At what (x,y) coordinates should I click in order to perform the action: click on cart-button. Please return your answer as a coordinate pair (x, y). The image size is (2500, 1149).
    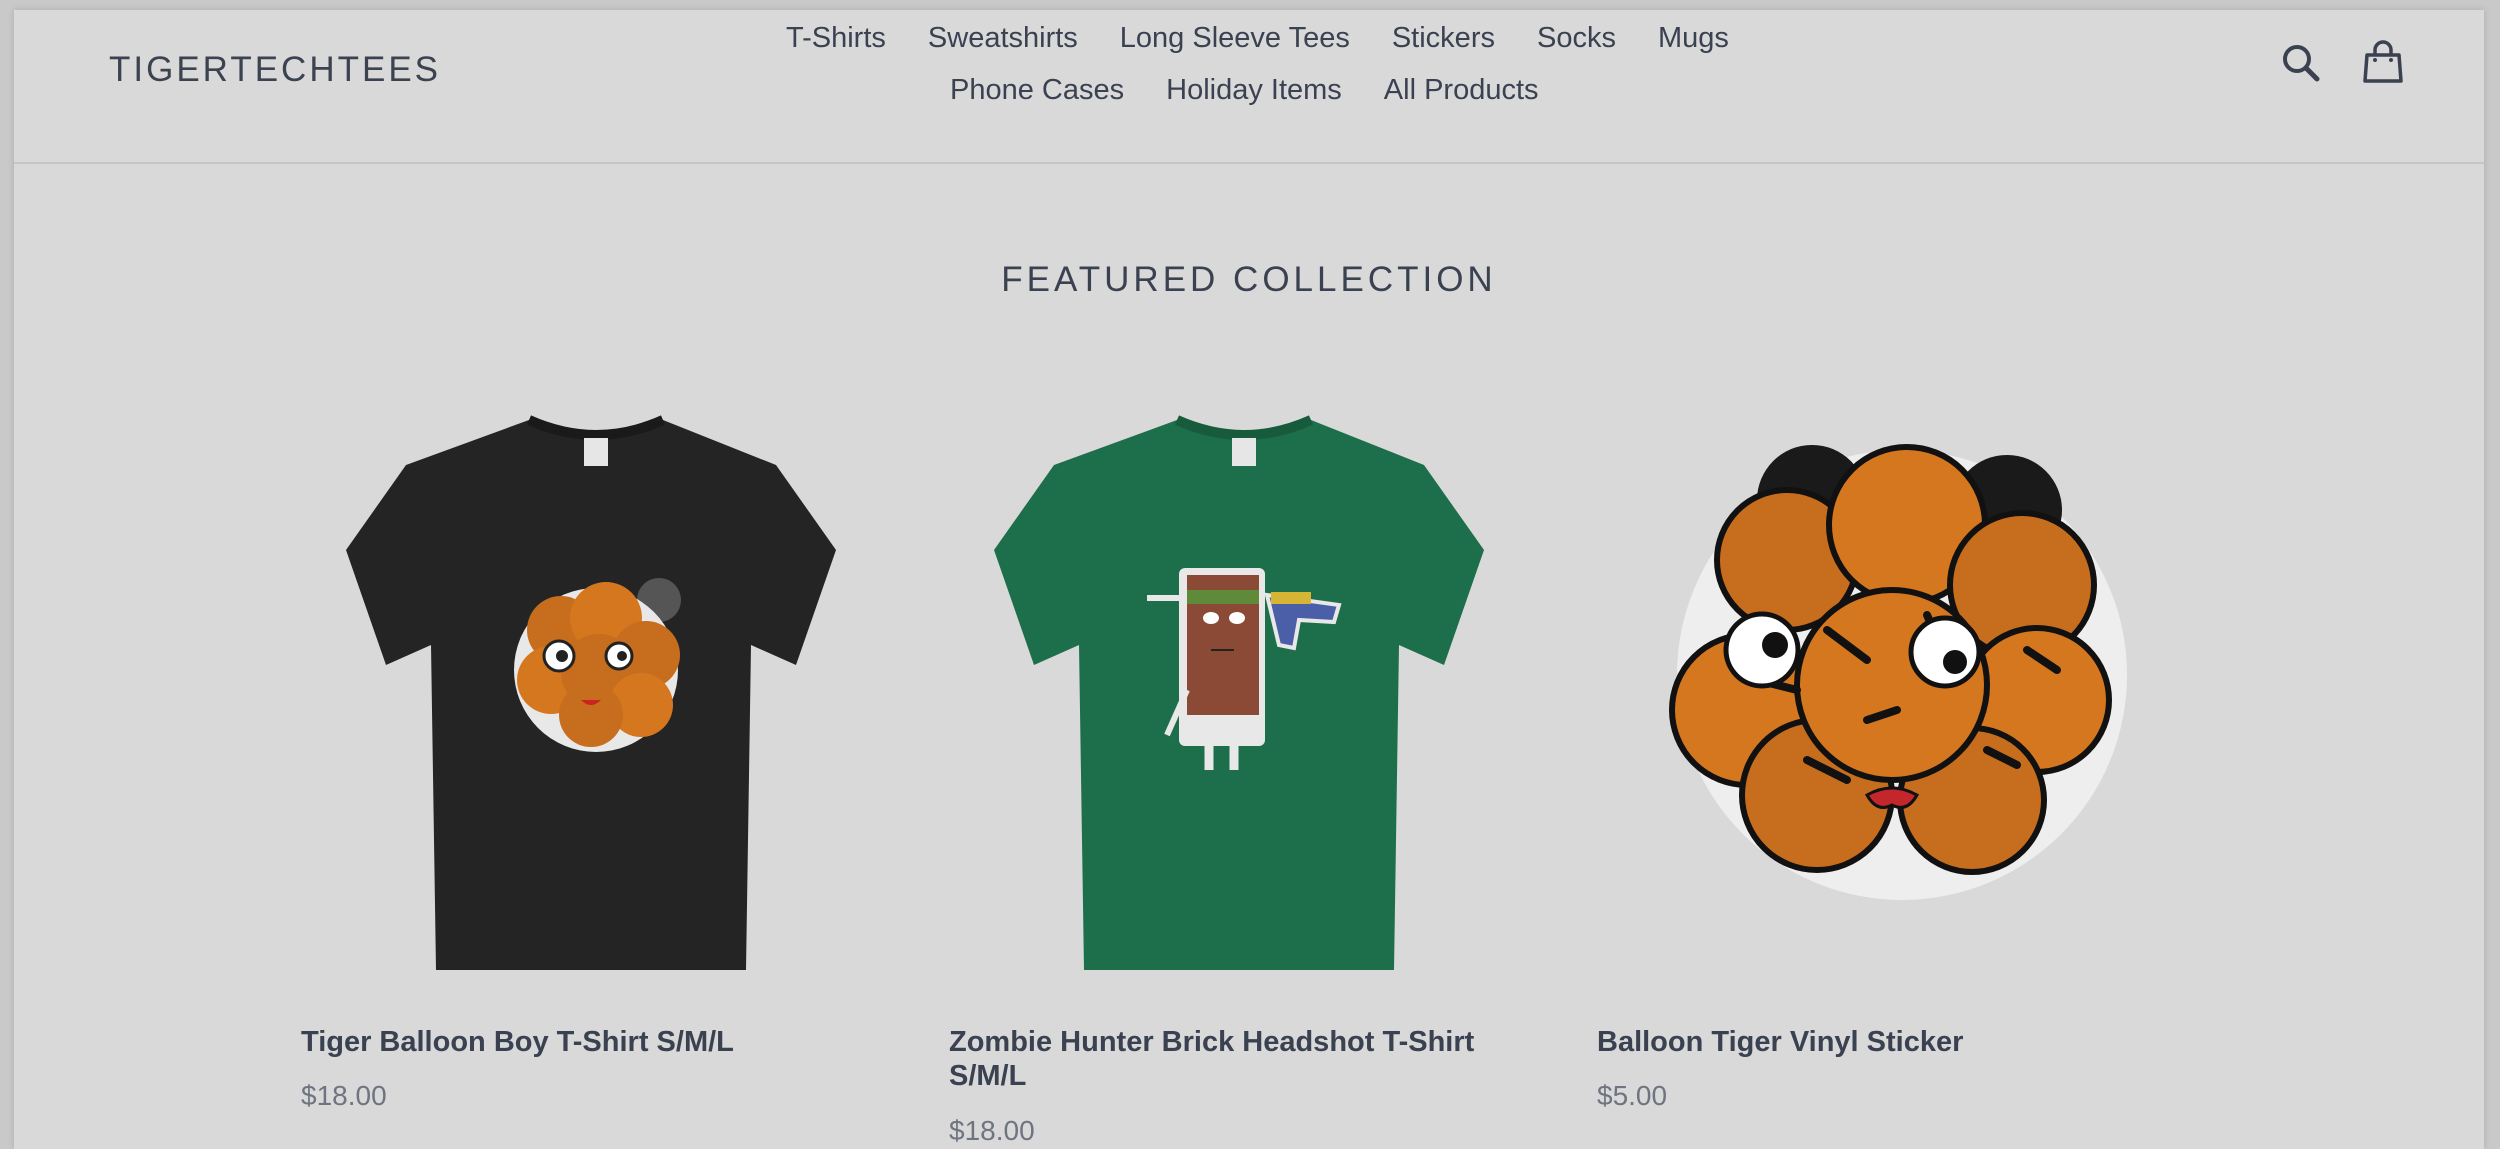
    Looking at the image, I should click on (2383, 63).